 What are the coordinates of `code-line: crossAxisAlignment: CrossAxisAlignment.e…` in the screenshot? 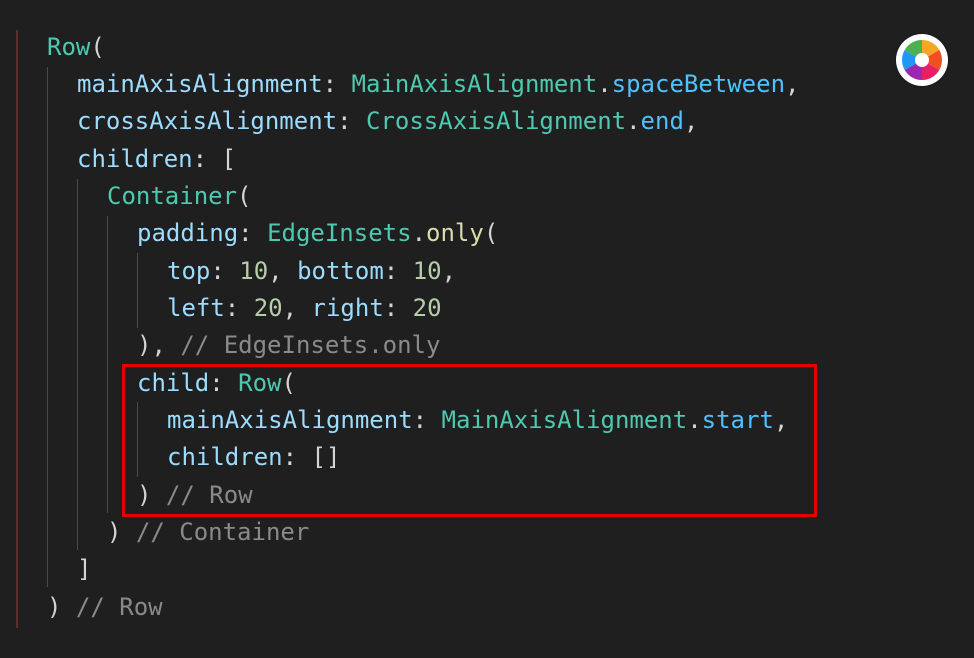 It's located at (387, 121).